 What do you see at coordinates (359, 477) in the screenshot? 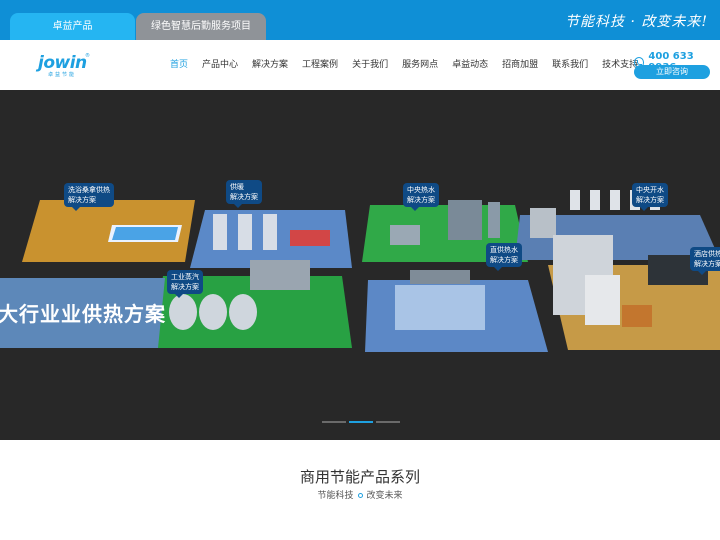
I see `products-section-title: 商用节能产品系列` at bounding box center [359, 477].